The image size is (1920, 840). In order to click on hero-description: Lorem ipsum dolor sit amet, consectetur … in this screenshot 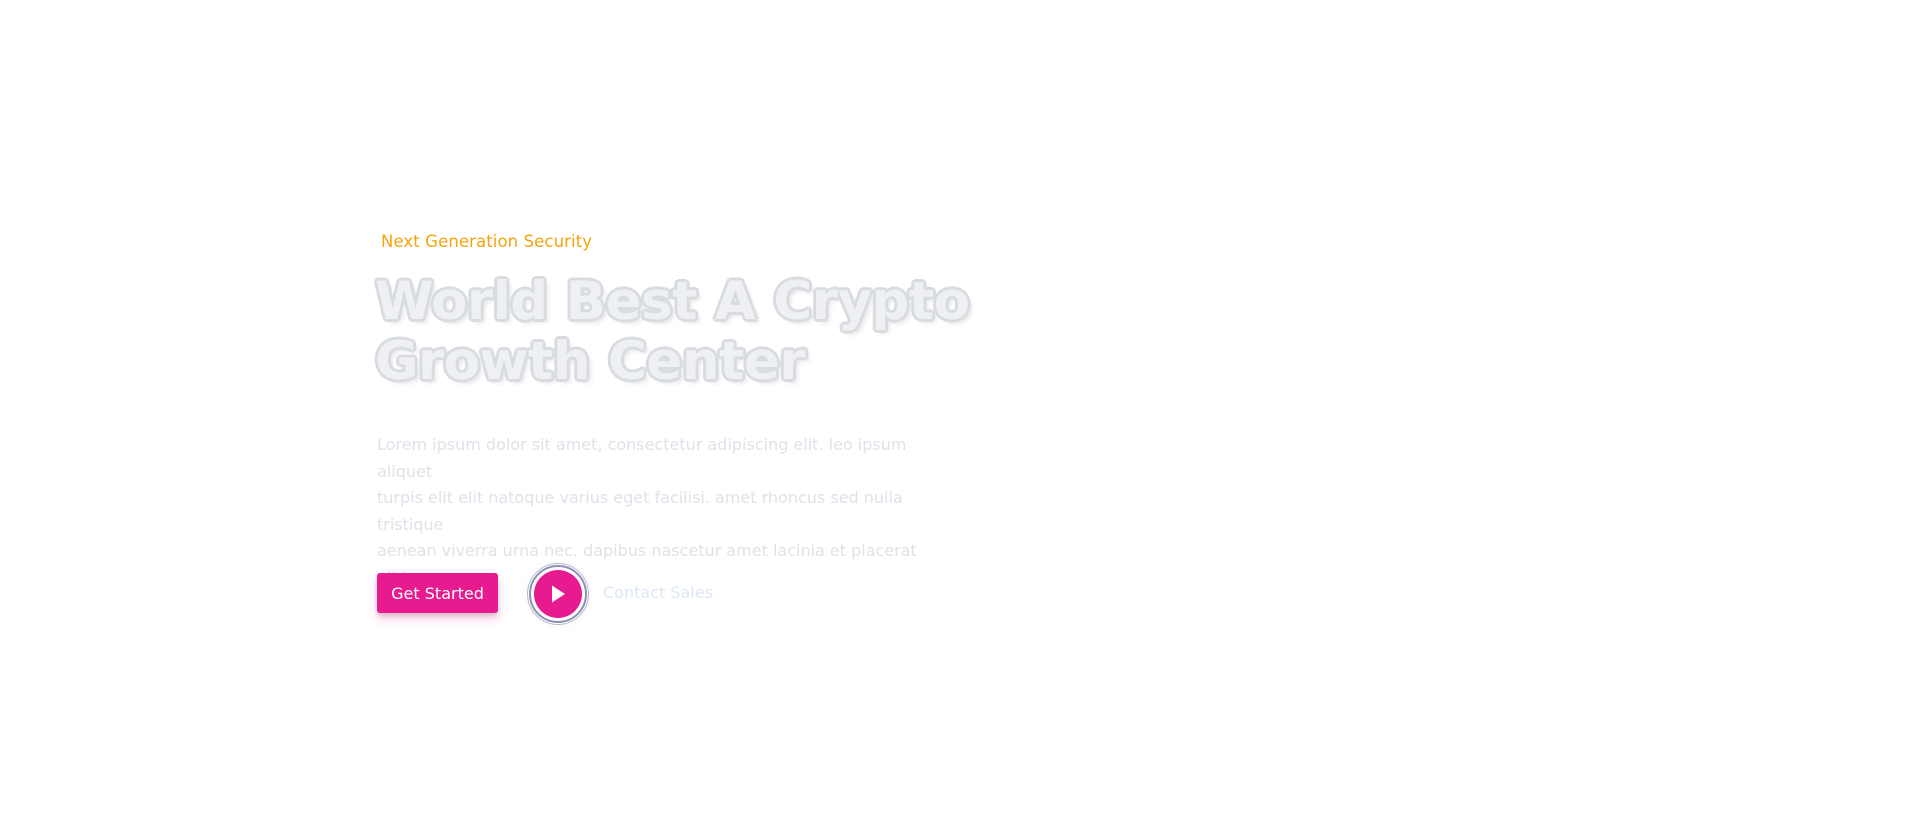, I will do `click(667, 511)`.